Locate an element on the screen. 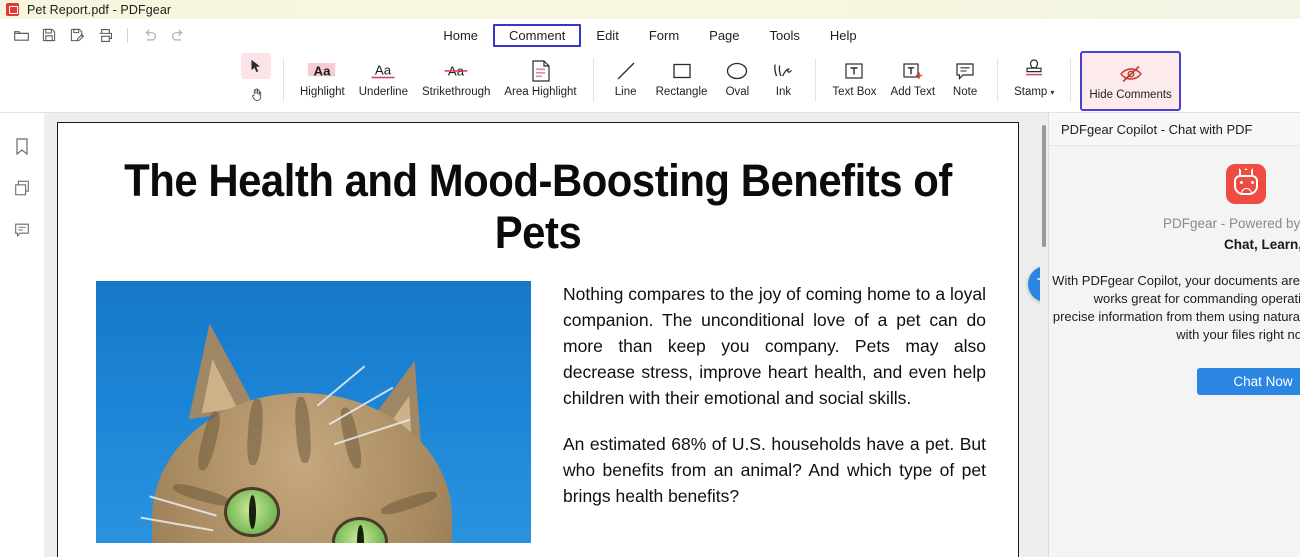  tool-label: Text Box is located at coordinates (854, 92).